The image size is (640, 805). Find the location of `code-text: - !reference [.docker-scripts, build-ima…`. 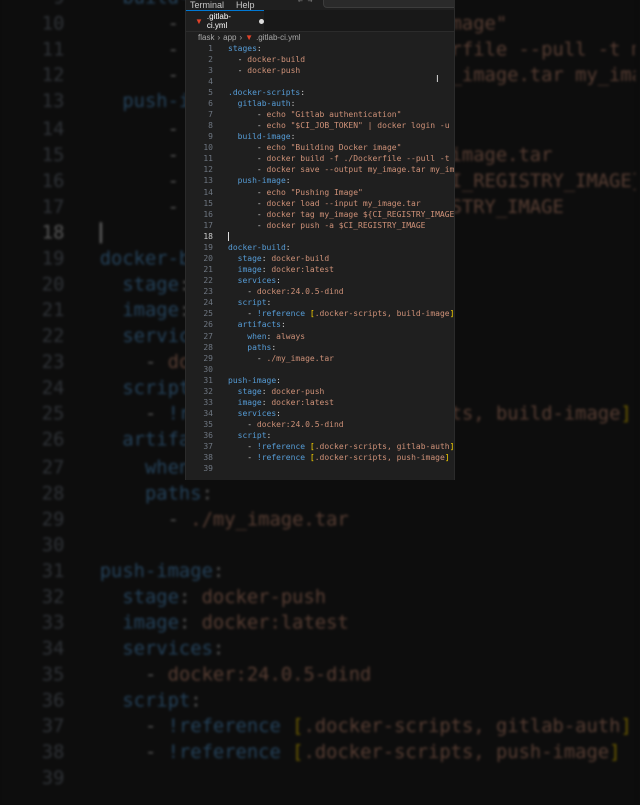

code-text: - !reference [.docker-scripts, build-ima… is located at coordinates (341, 313).